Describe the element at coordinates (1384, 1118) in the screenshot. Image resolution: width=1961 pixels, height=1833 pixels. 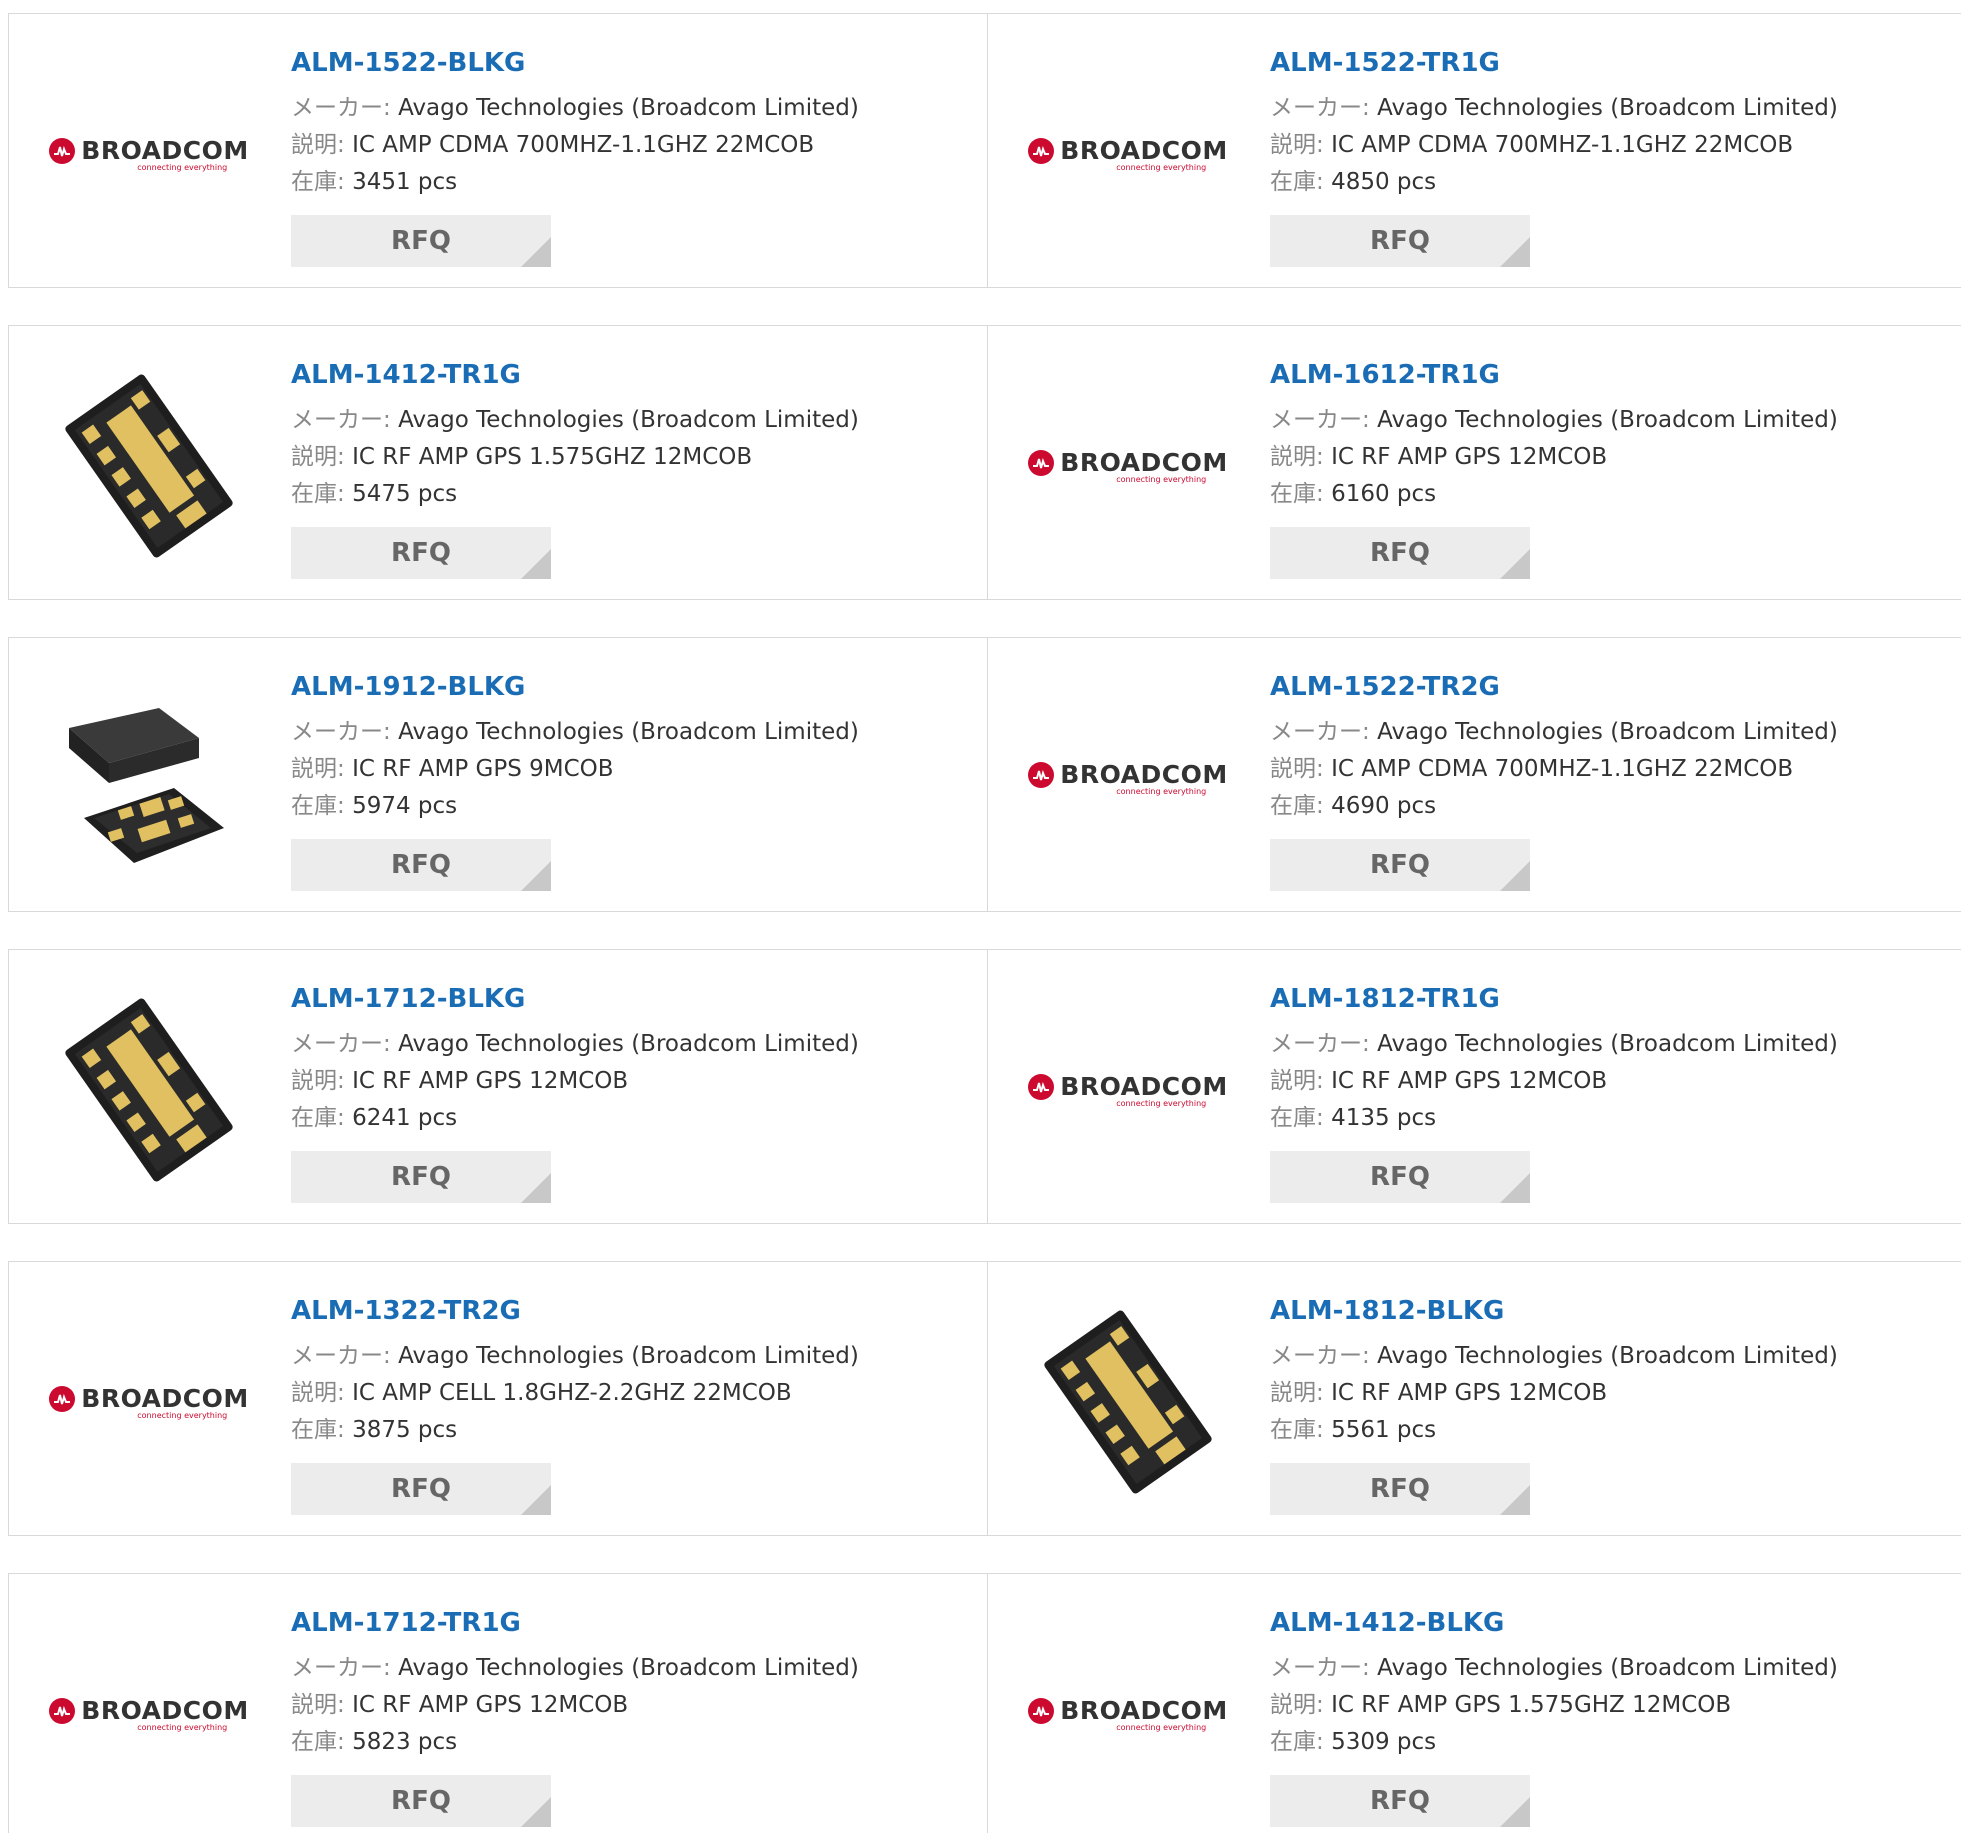
I see `stock-value: 4135 pcs` at that location.